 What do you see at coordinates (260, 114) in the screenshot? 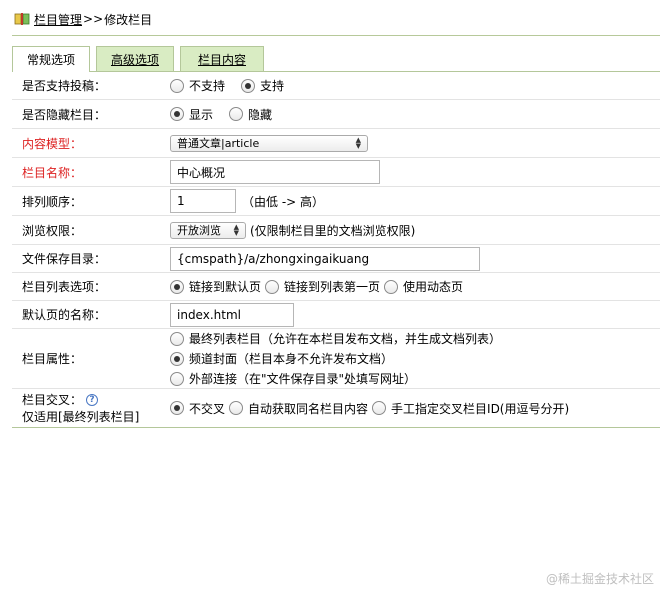
I see `option-label: 隐藏` at bounding box center [260, 114].